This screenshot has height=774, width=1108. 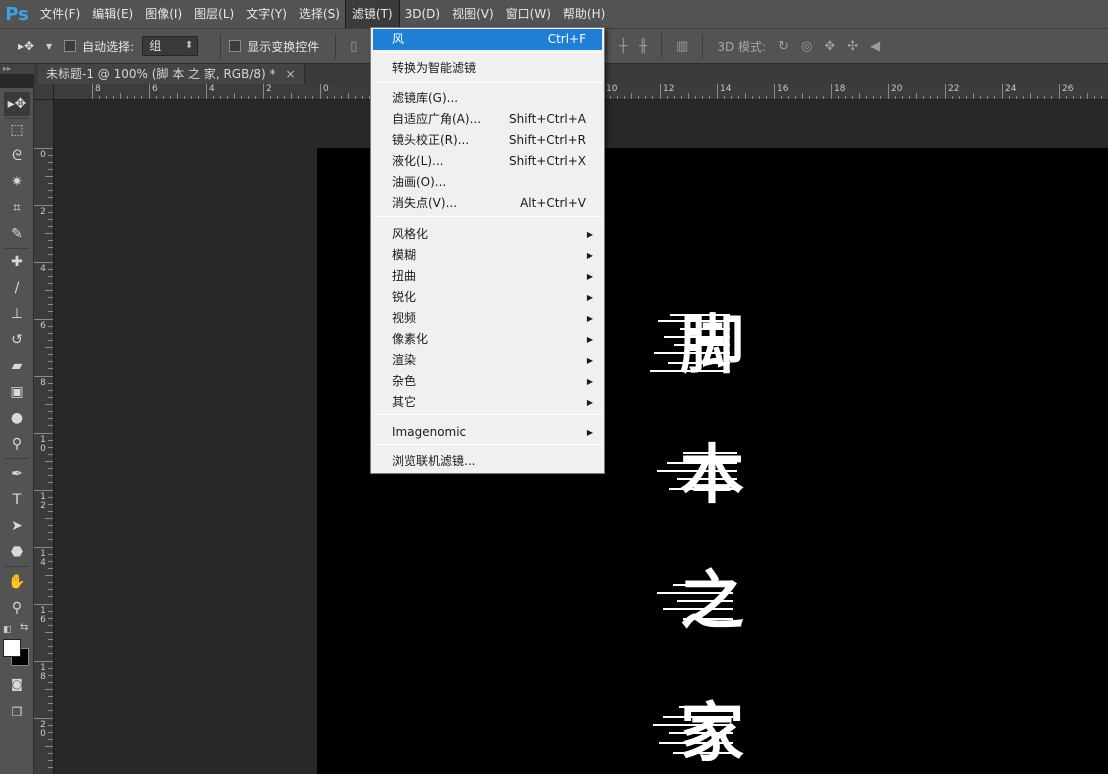 I want to click on ruler-origin, so click(x=44, y=92).